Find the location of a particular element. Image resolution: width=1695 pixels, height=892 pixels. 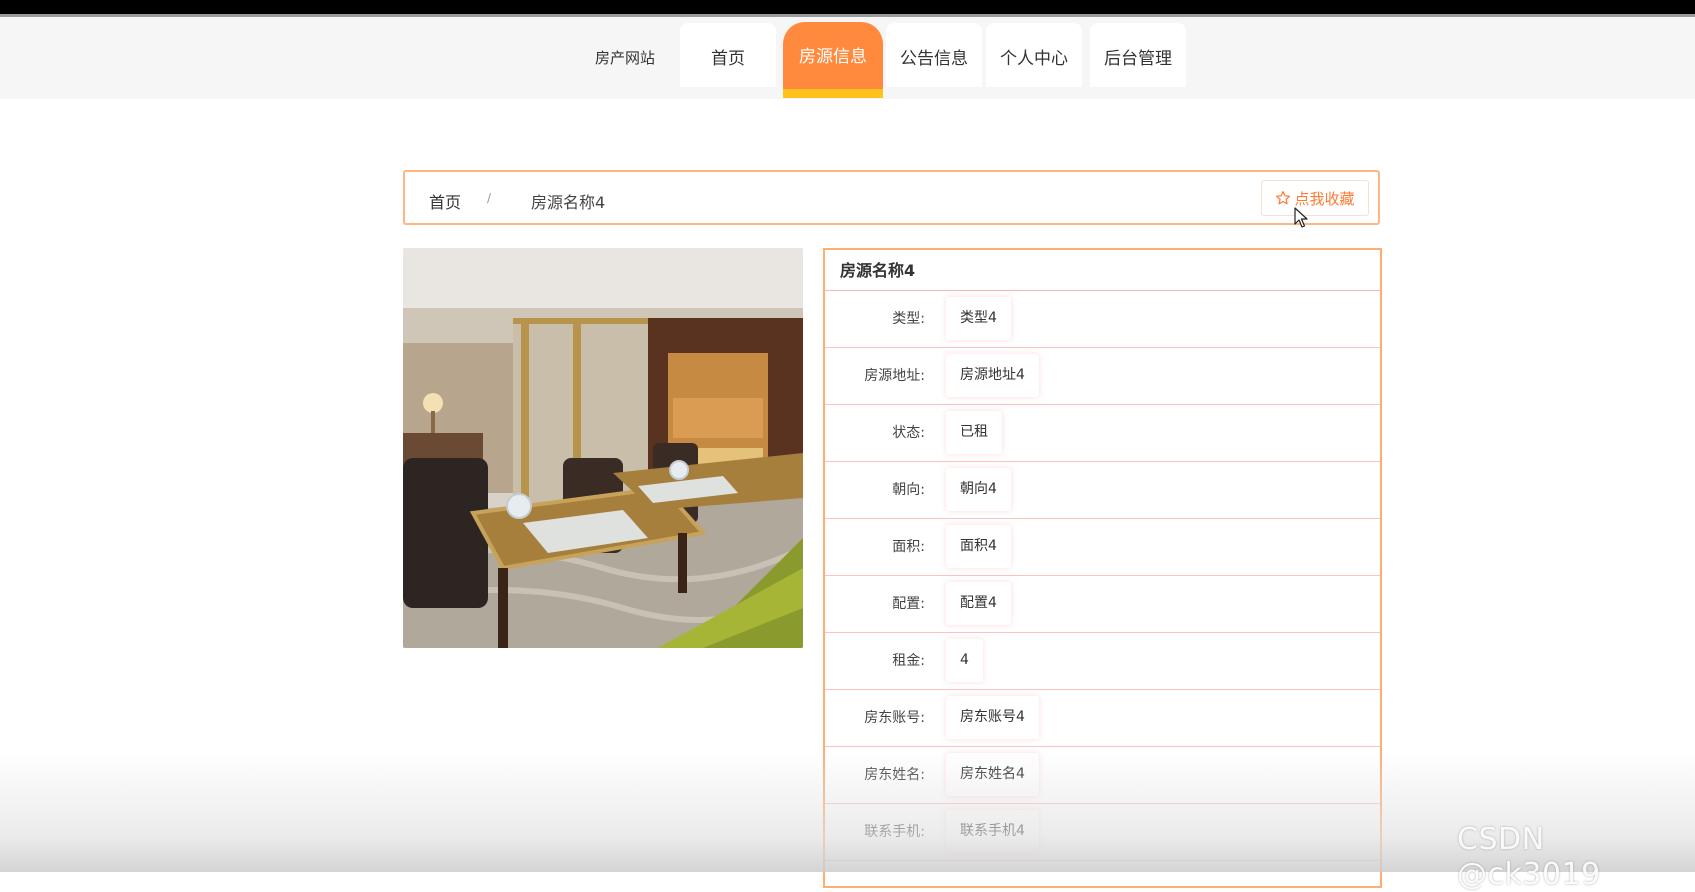

detail-row-status: 状态: 已租 is located at coordinates (1102, 433).